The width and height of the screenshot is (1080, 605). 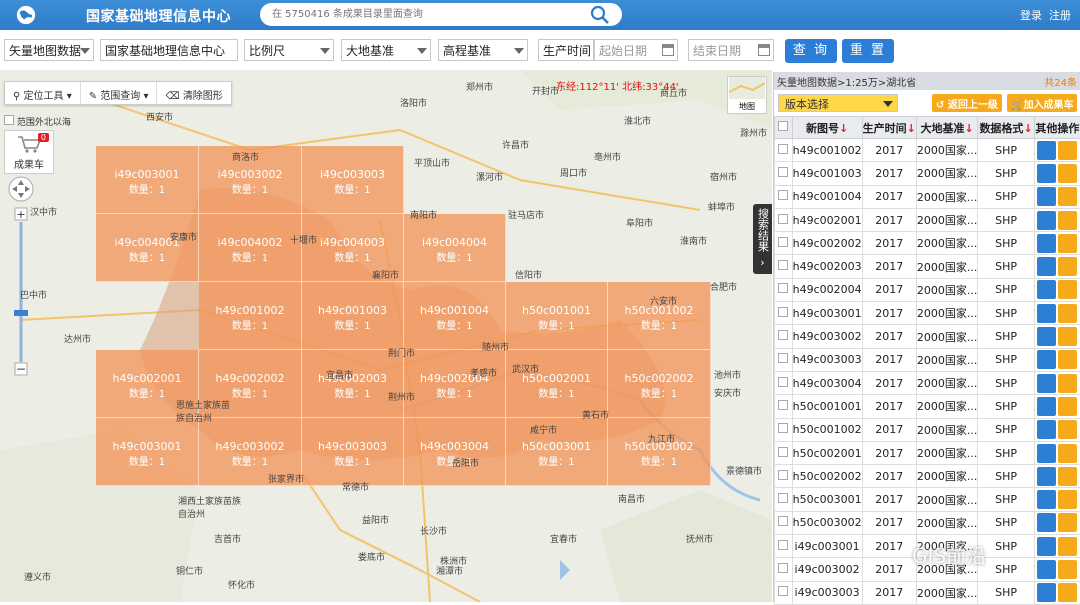 What do you see at coordinates (49, 50) in the screenshot?
I see `data-type-select: 矢量地图数据` at bounding box center [49, 50].